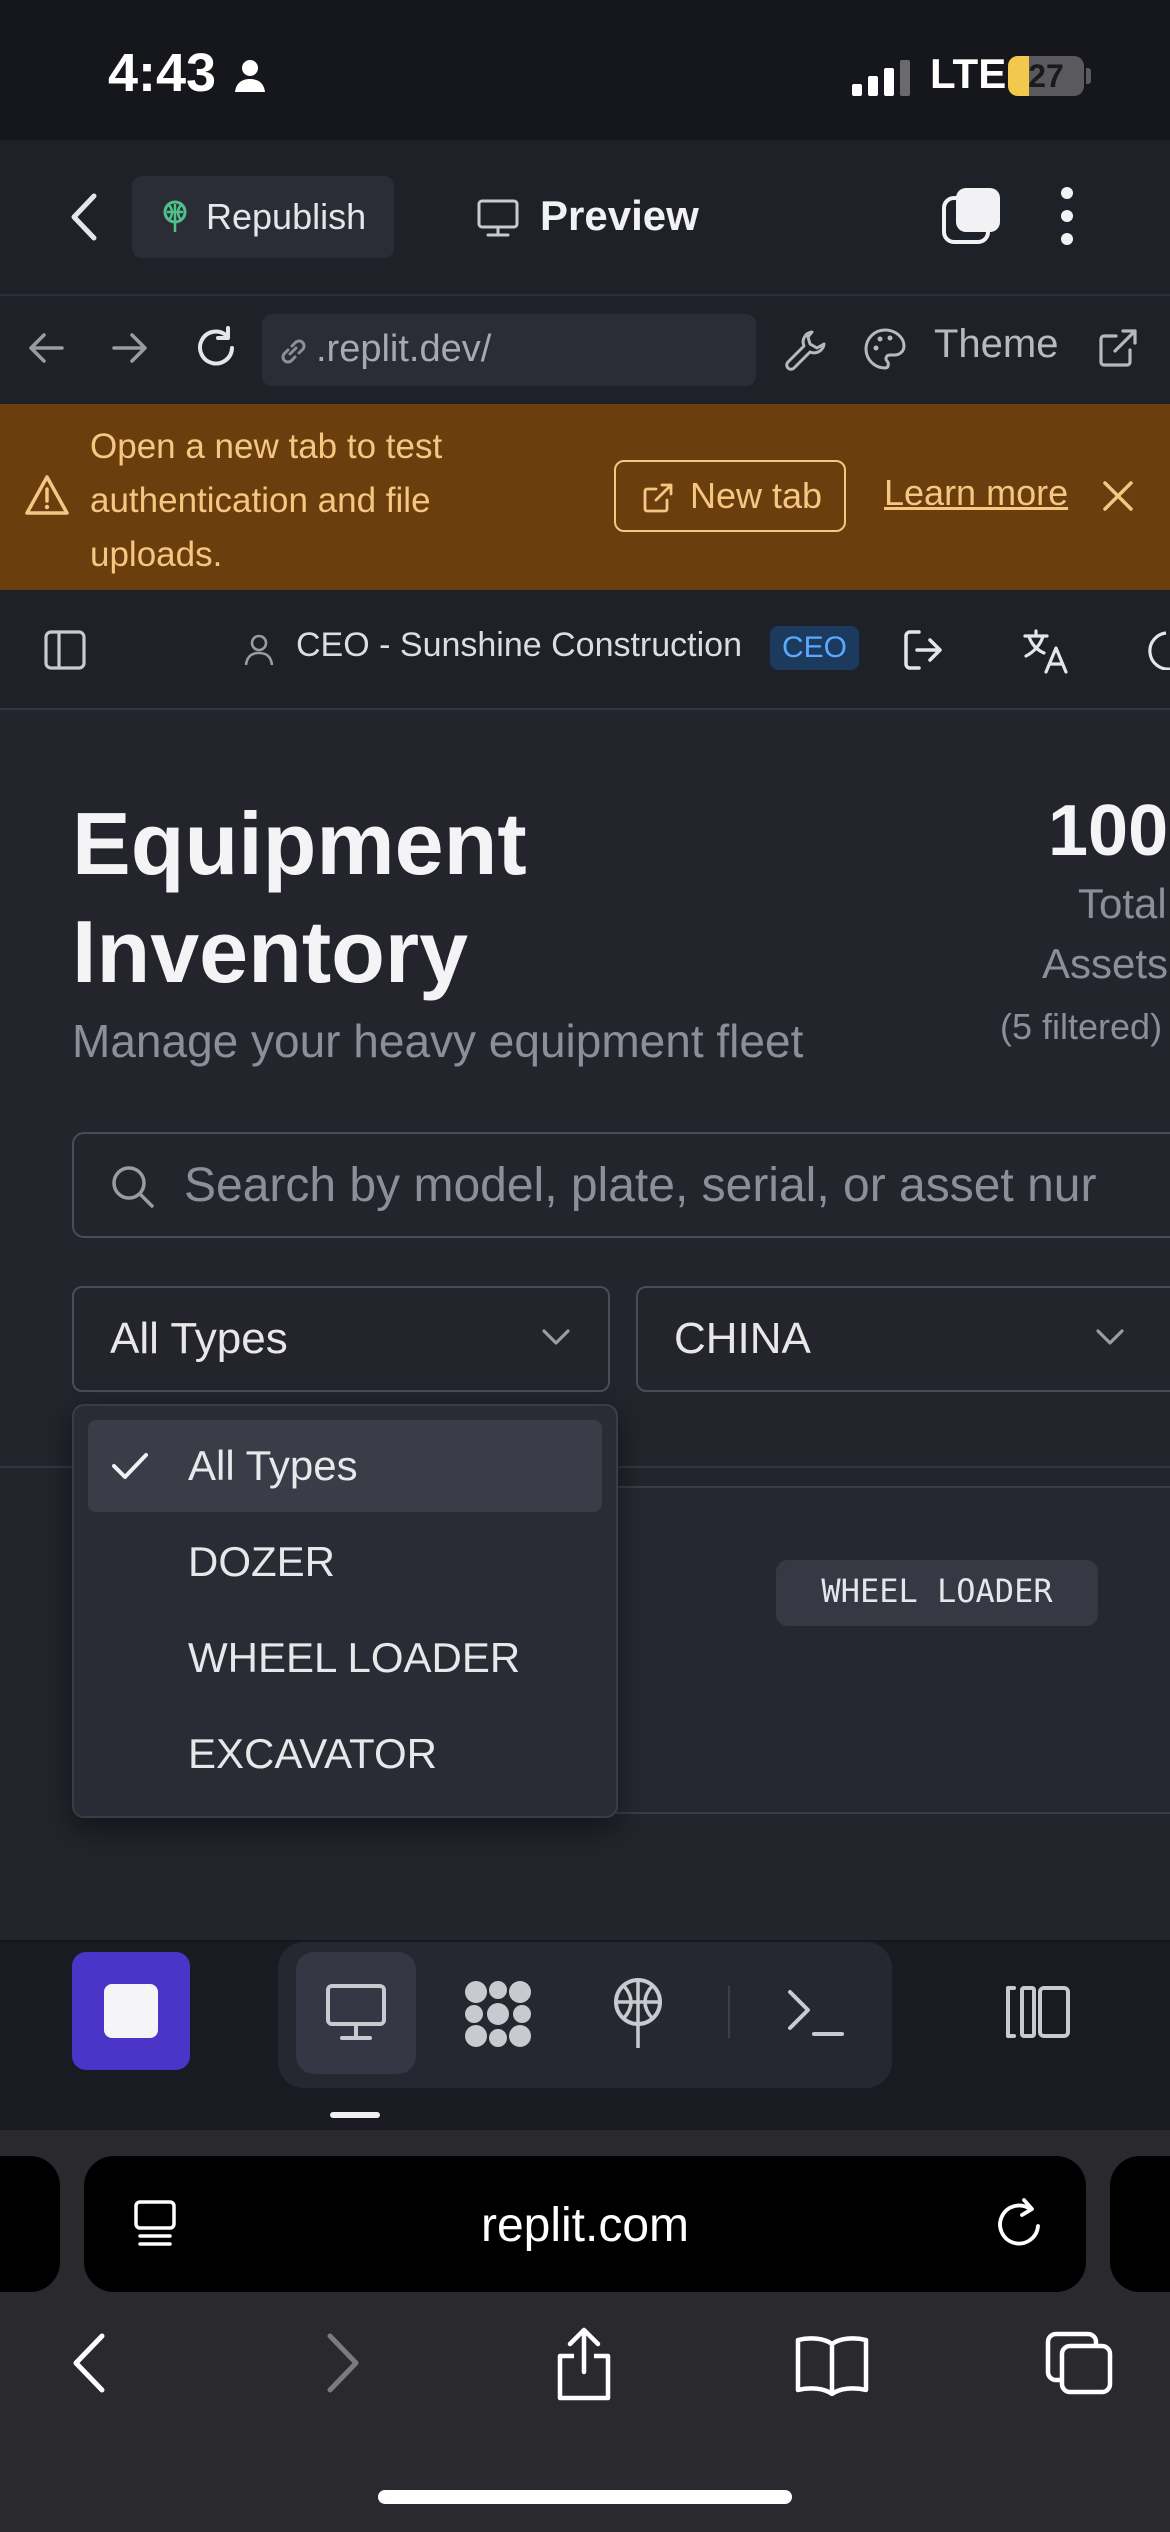 The image size is (1170, 2532). I want to click on dropdown-option-label: WHEEL LOADER, so click(354, 1657).